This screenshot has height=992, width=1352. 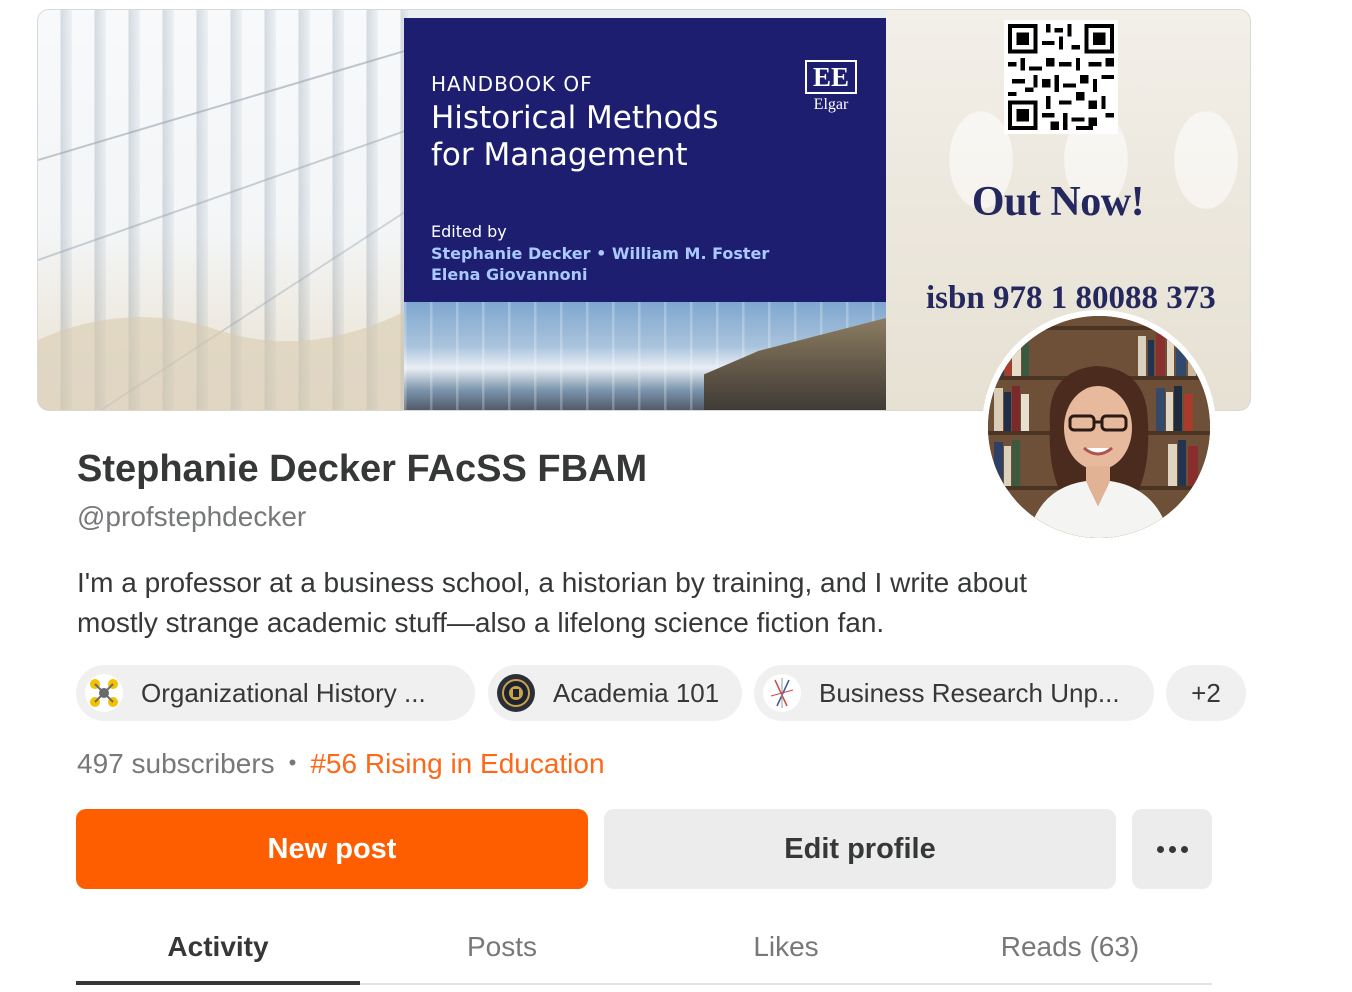 What do you see at coordinates (223, 229) in the screenshot?
I see `banner-glass-reflection-lines` at bounding box center [223, 229].